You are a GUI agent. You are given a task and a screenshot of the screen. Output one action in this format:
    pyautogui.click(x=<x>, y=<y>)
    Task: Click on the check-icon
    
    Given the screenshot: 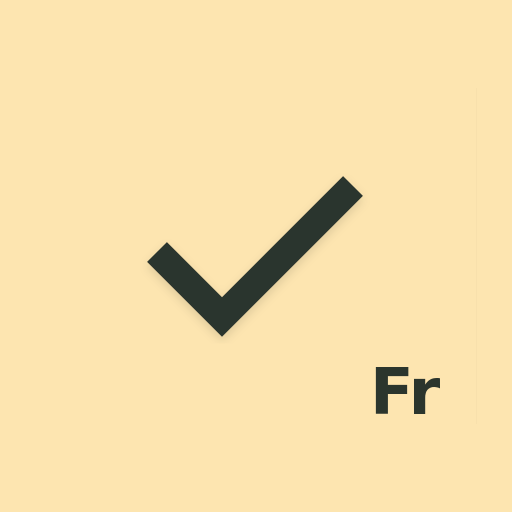 What is the action you would take?
    pyautogui.click(x=255, y=256)
    